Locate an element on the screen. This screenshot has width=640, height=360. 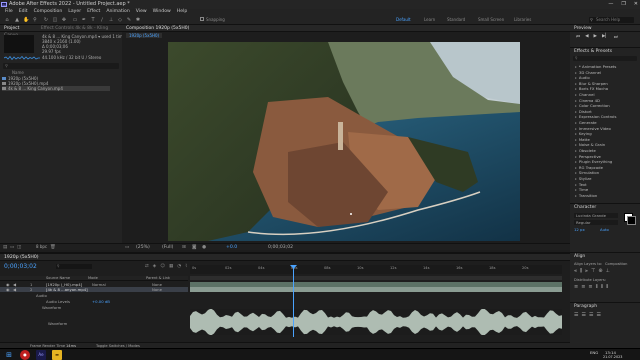
layer-row-2: ◉ ◀ 2 [4k & 8 ...anyon.mp4] None is located at coordinates (94, 289).